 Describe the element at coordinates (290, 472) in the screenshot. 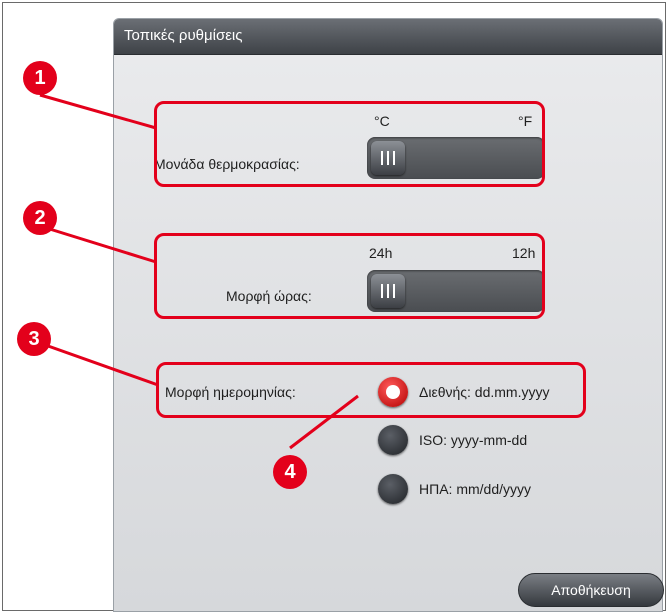

I see `callout-badge-4: 4` at that location.